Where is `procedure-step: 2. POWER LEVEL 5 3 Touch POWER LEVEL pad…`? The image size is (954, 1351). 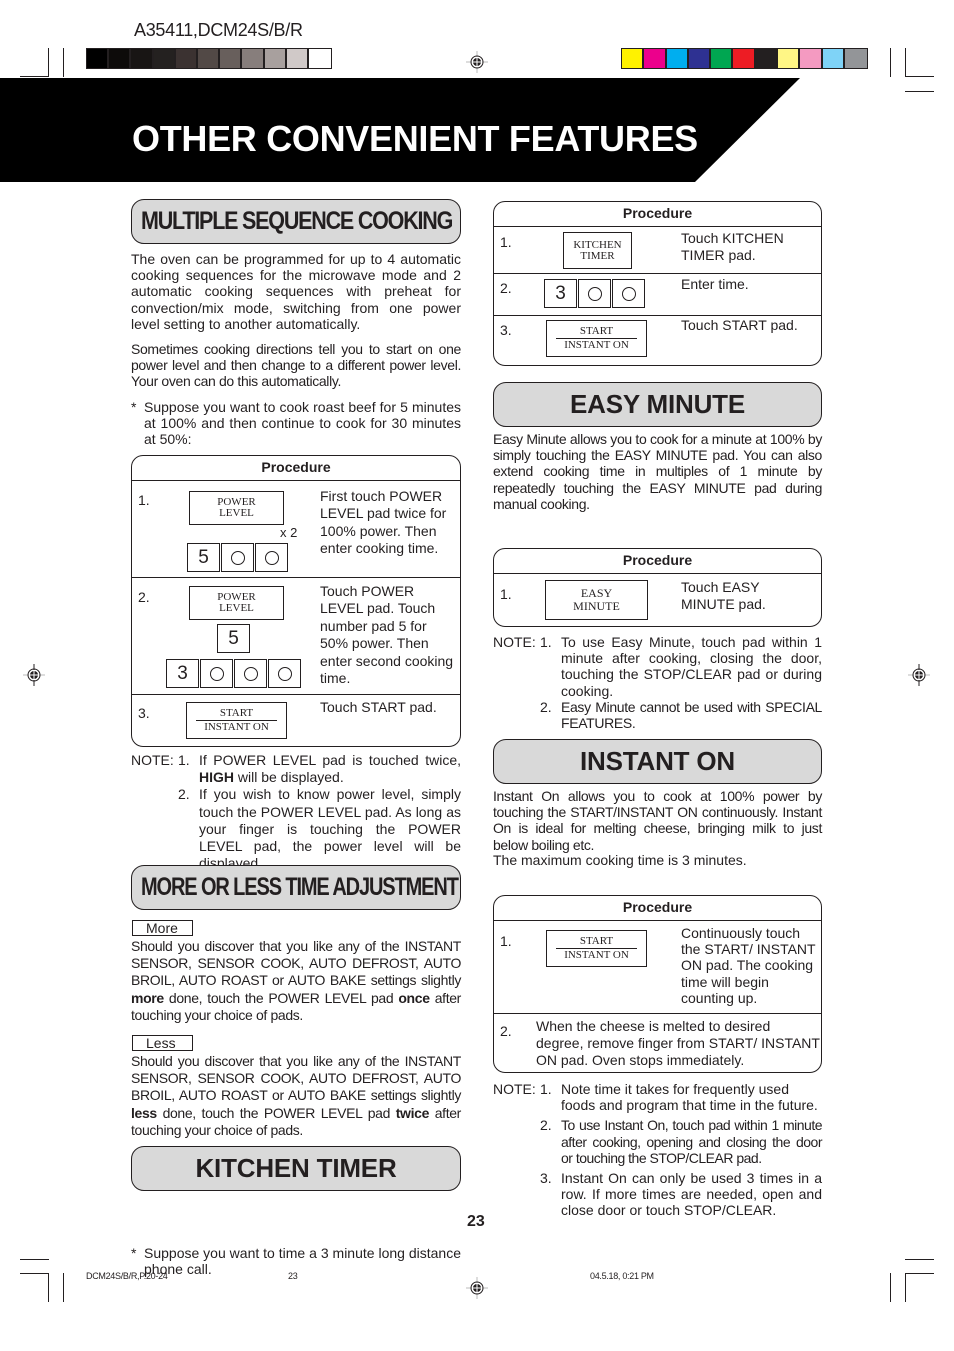 procedure-step: 2. POWER LEVEL 5 3 Touch POWER LEVEL pad… is located at coordinates (296, 636).